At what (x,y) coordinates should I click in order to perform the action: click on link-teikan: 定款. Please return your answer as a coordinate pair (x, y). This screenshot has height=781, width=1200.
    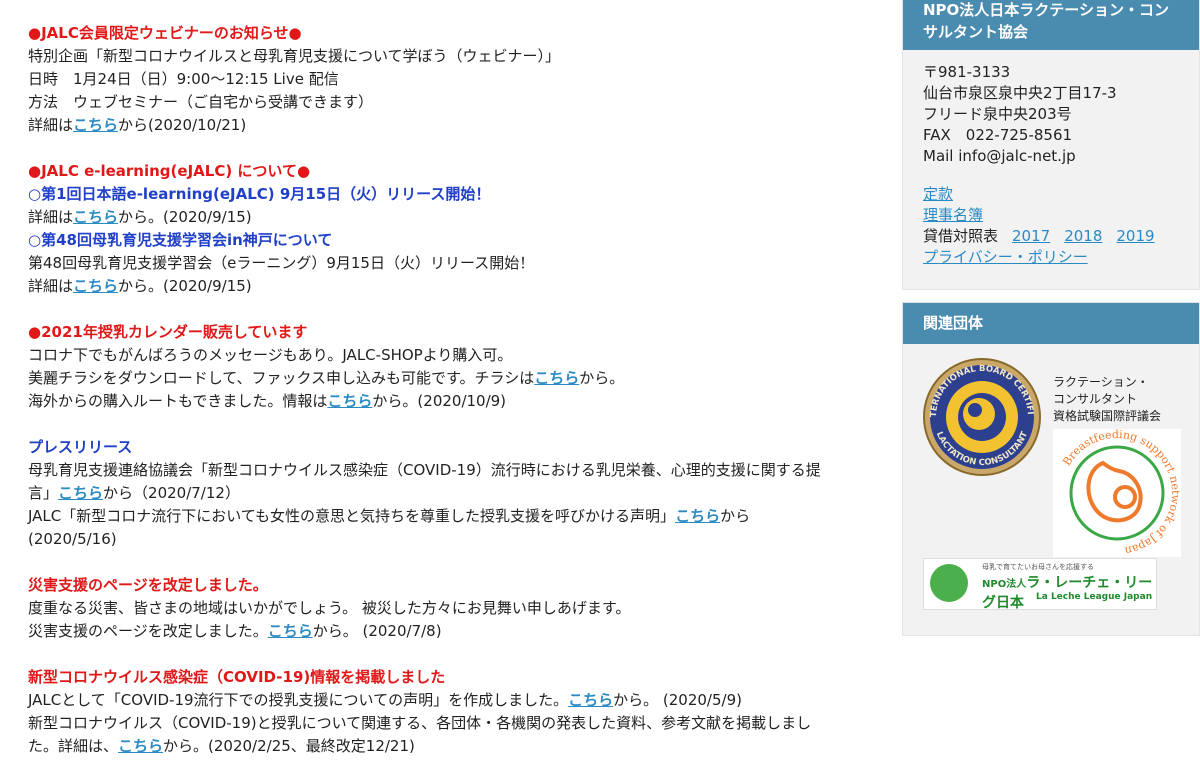
    Looking at the image, I should click on (938, 194).